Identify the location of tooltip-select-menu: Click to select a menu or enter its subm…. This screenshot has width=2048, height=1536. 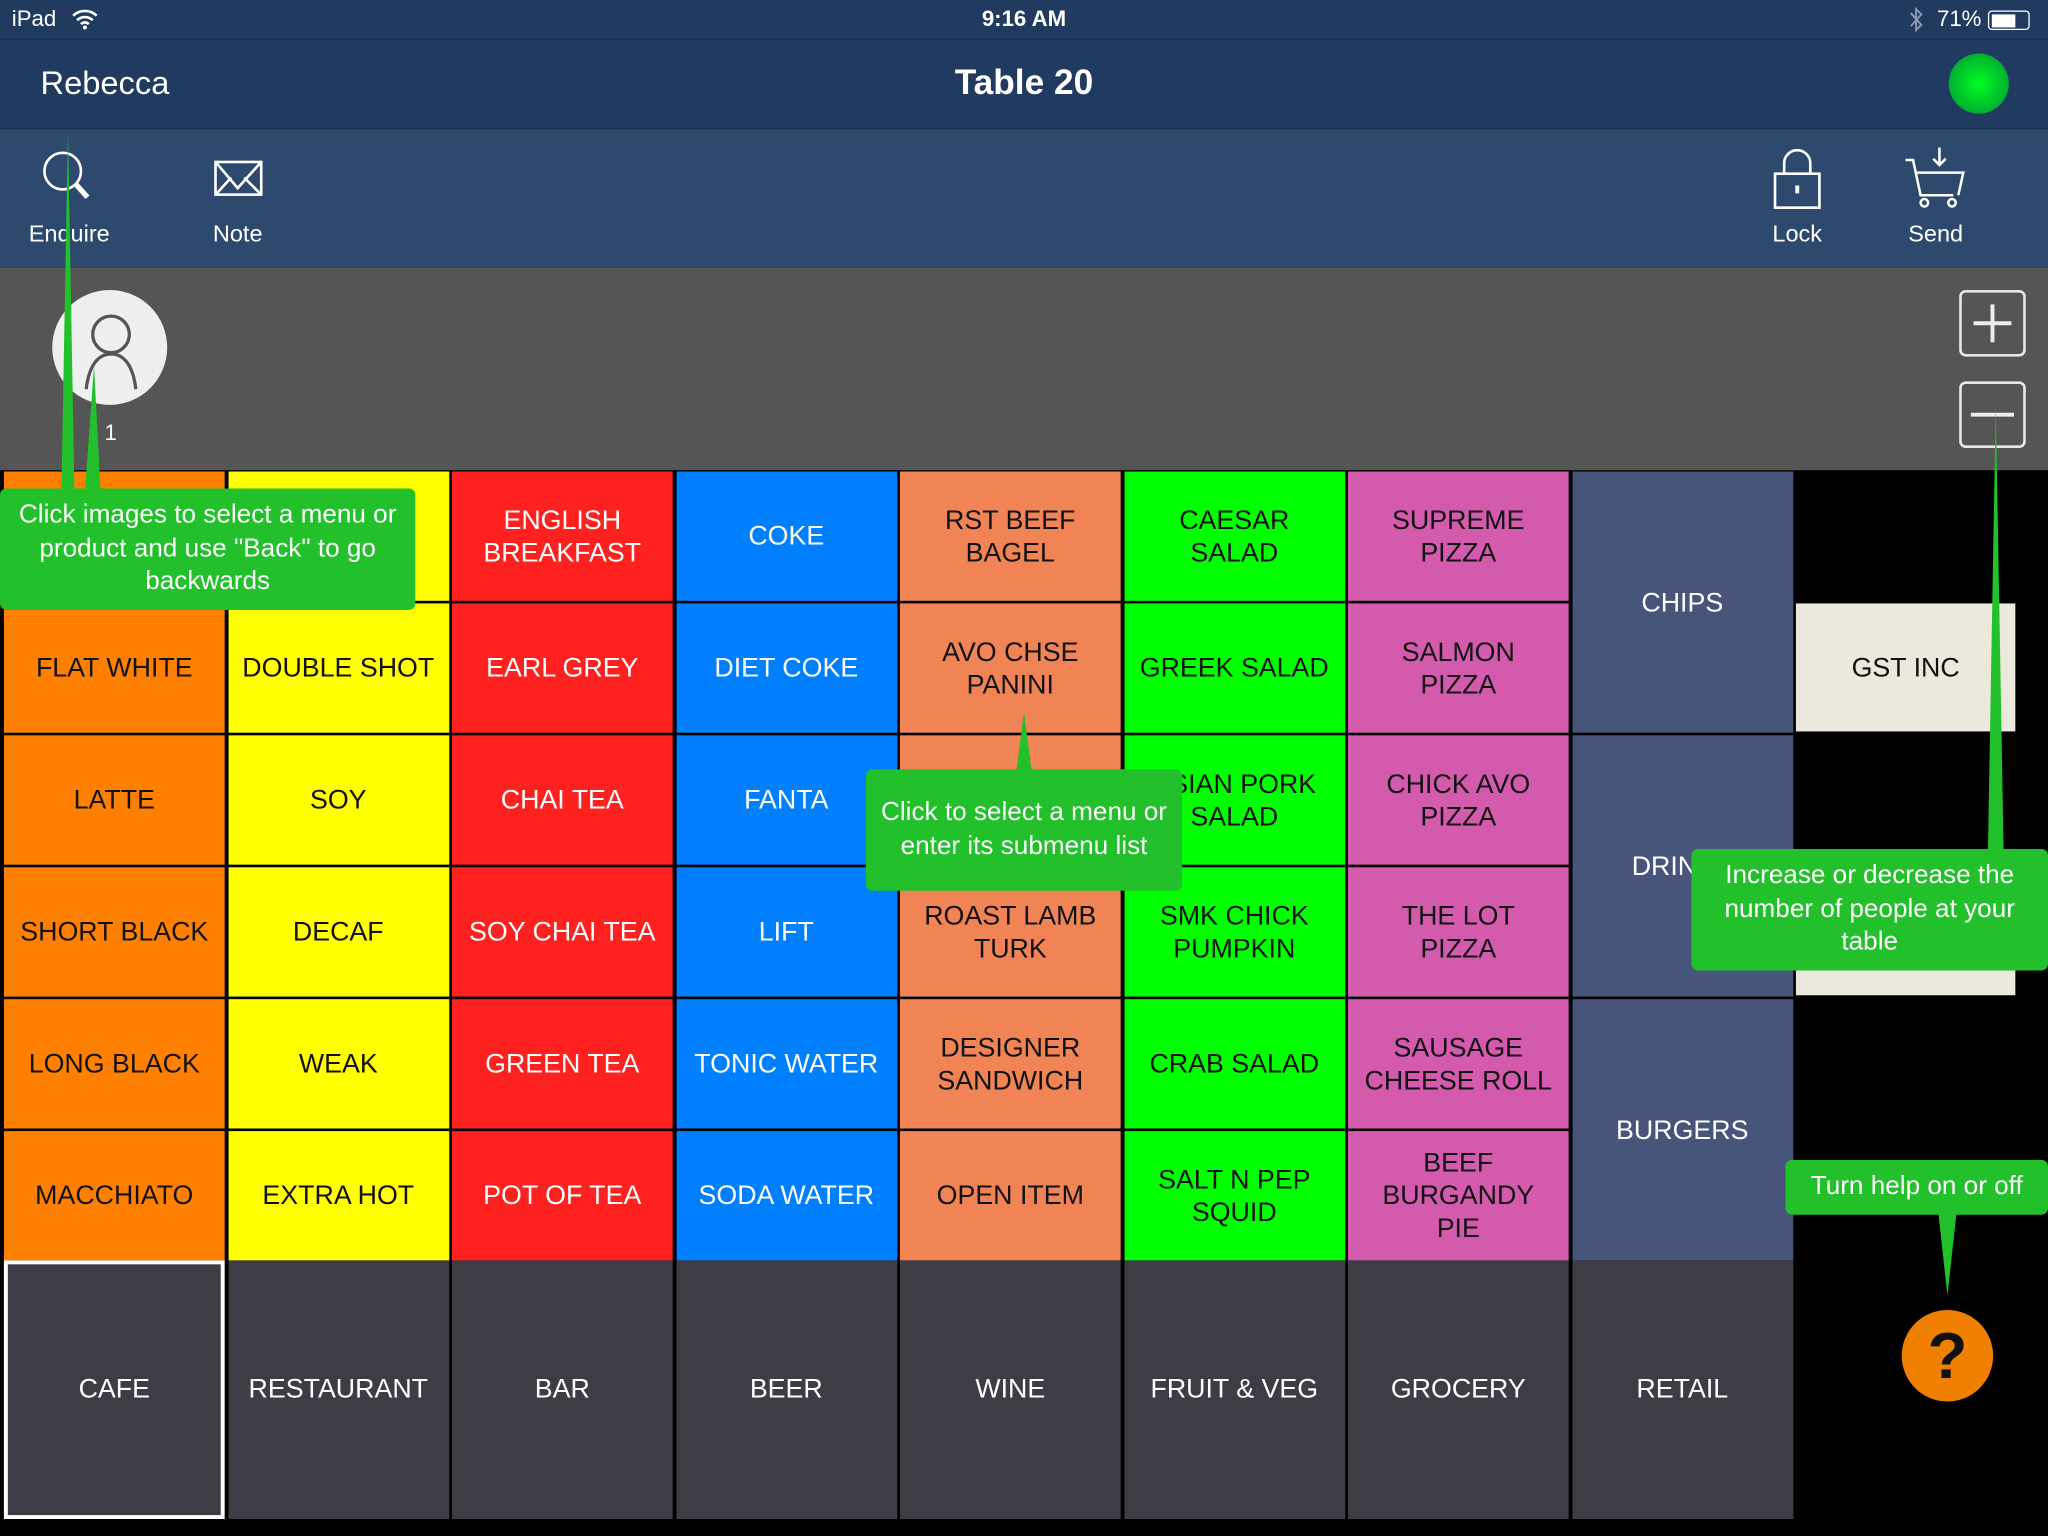
(1024, 830).